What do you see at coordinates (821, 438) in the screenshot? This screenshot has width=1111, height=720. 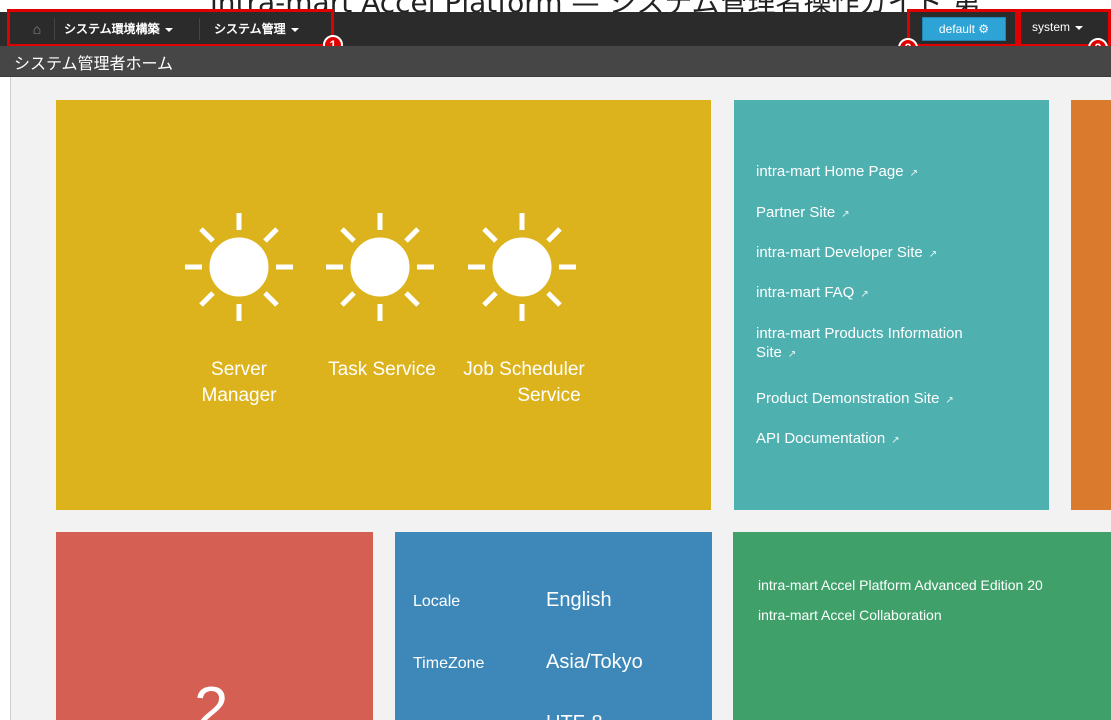 I see `link-label: API Documentation` at bounding box center [821, 438].